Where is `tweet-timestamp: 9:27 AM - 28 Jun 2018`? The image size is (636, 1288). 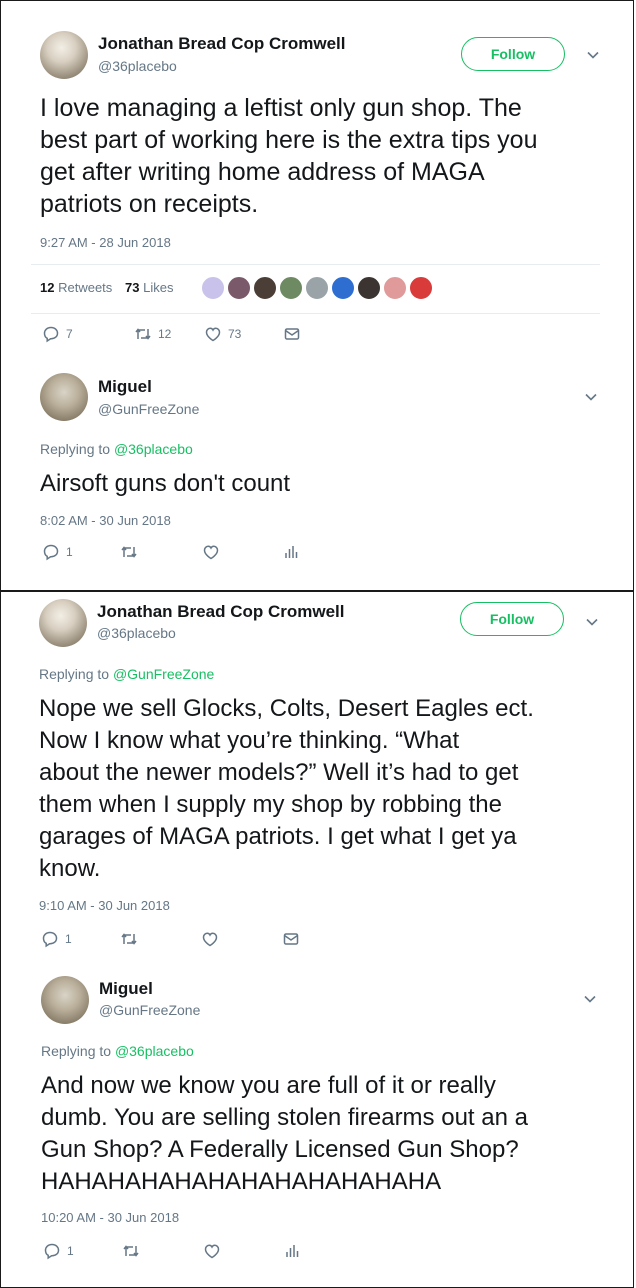
tweet-timestamp: 9:27 AM - 28 Jun 2018 is located at coordinates (105, 242).